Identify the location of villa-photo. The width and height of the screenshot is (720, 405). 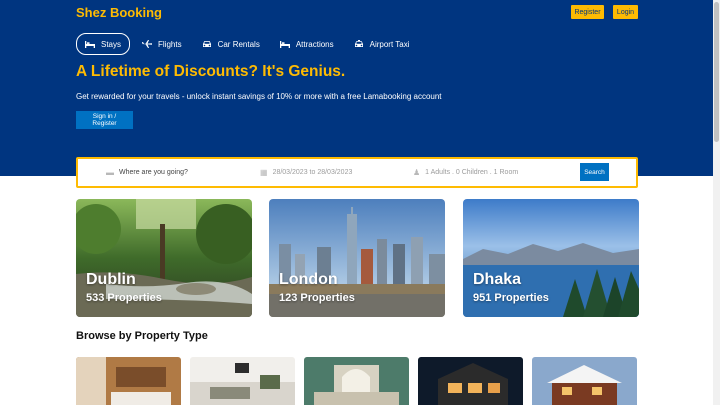
(470, 381).